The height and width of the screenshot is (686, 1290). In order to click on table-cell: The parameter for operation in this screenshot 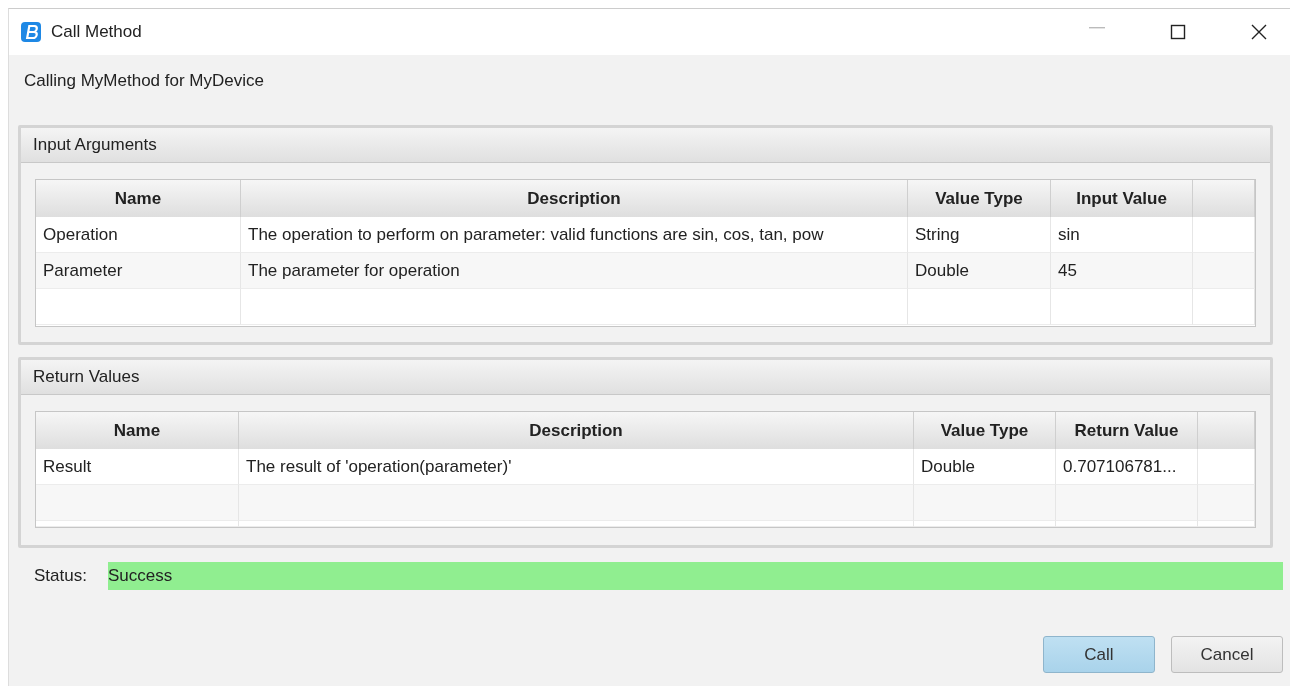, I will do `click(574, 271)`.